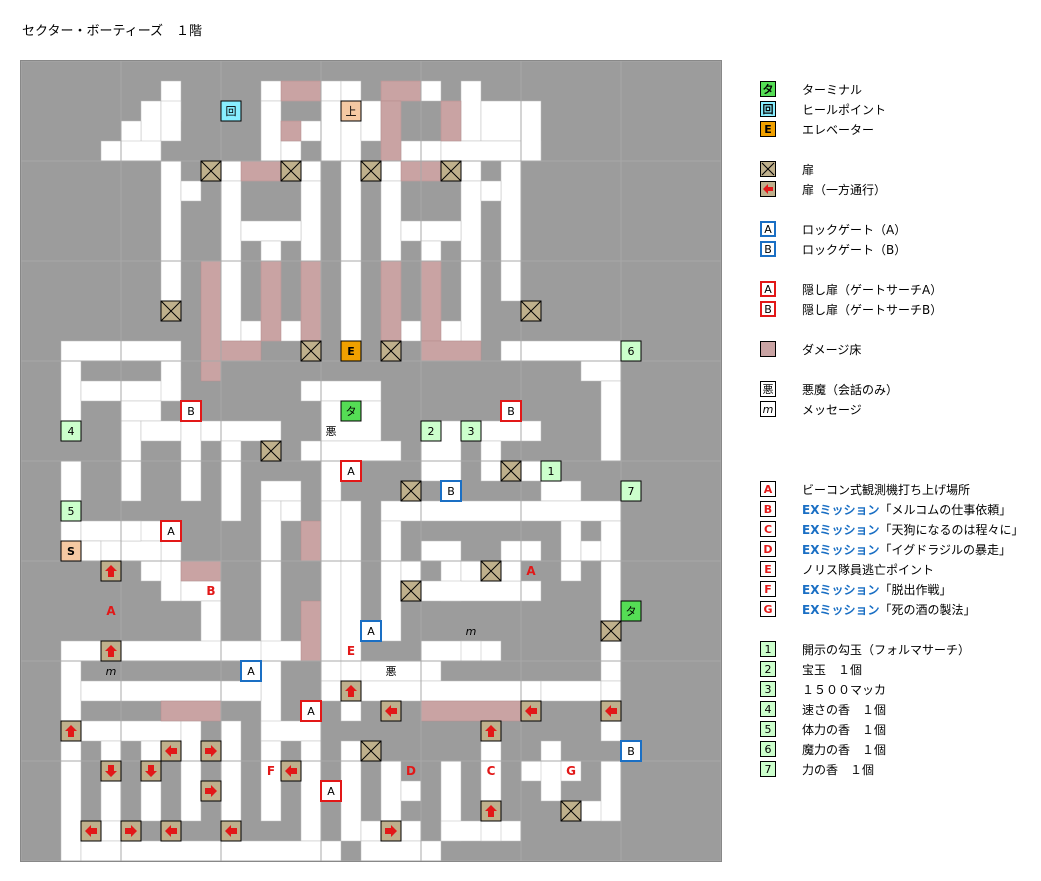  Describe the element at coordinates (768, 129) in the screenshot. I see `legend-elevator-icon: E` at that location.